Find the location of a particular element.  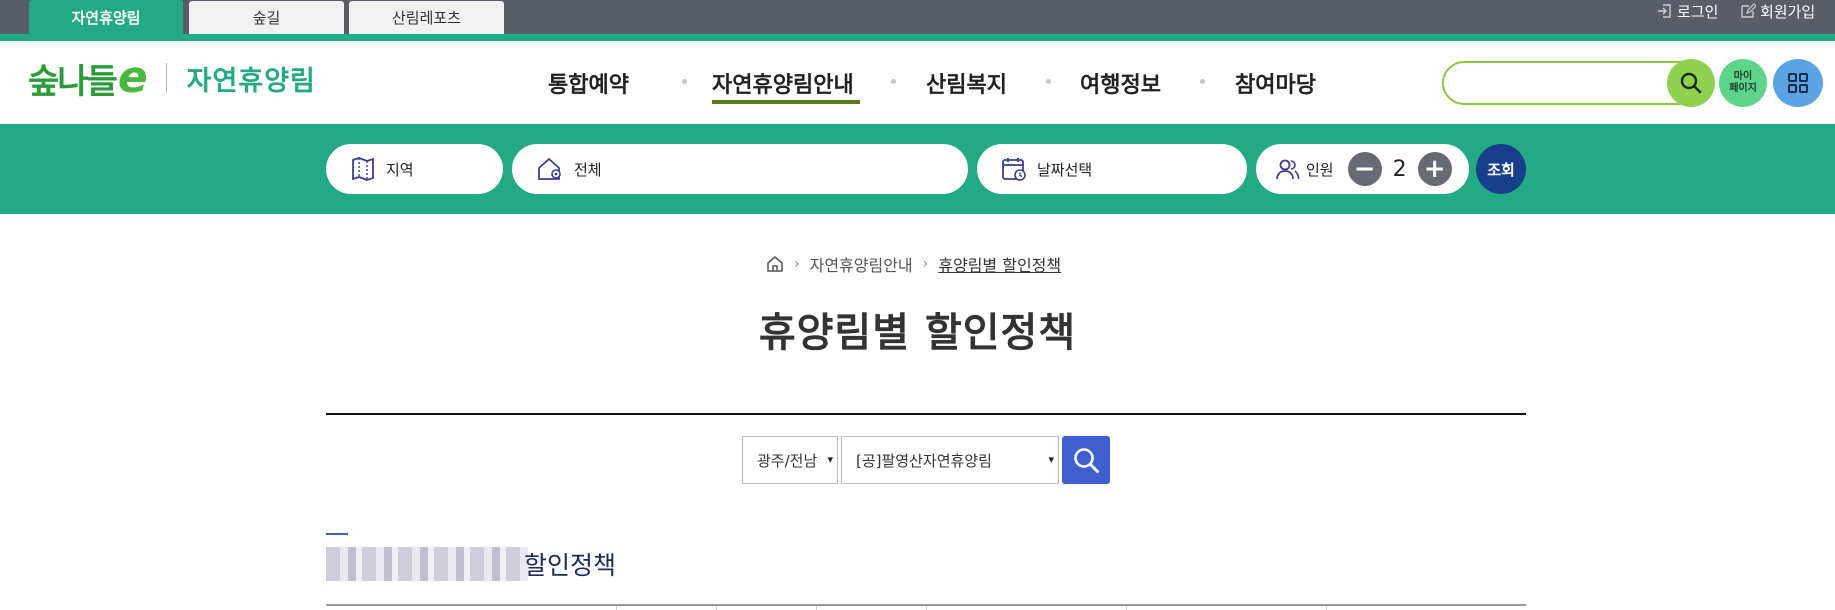

page-title: 휴양림별 할인정책 is located at coordinates (917, 333).